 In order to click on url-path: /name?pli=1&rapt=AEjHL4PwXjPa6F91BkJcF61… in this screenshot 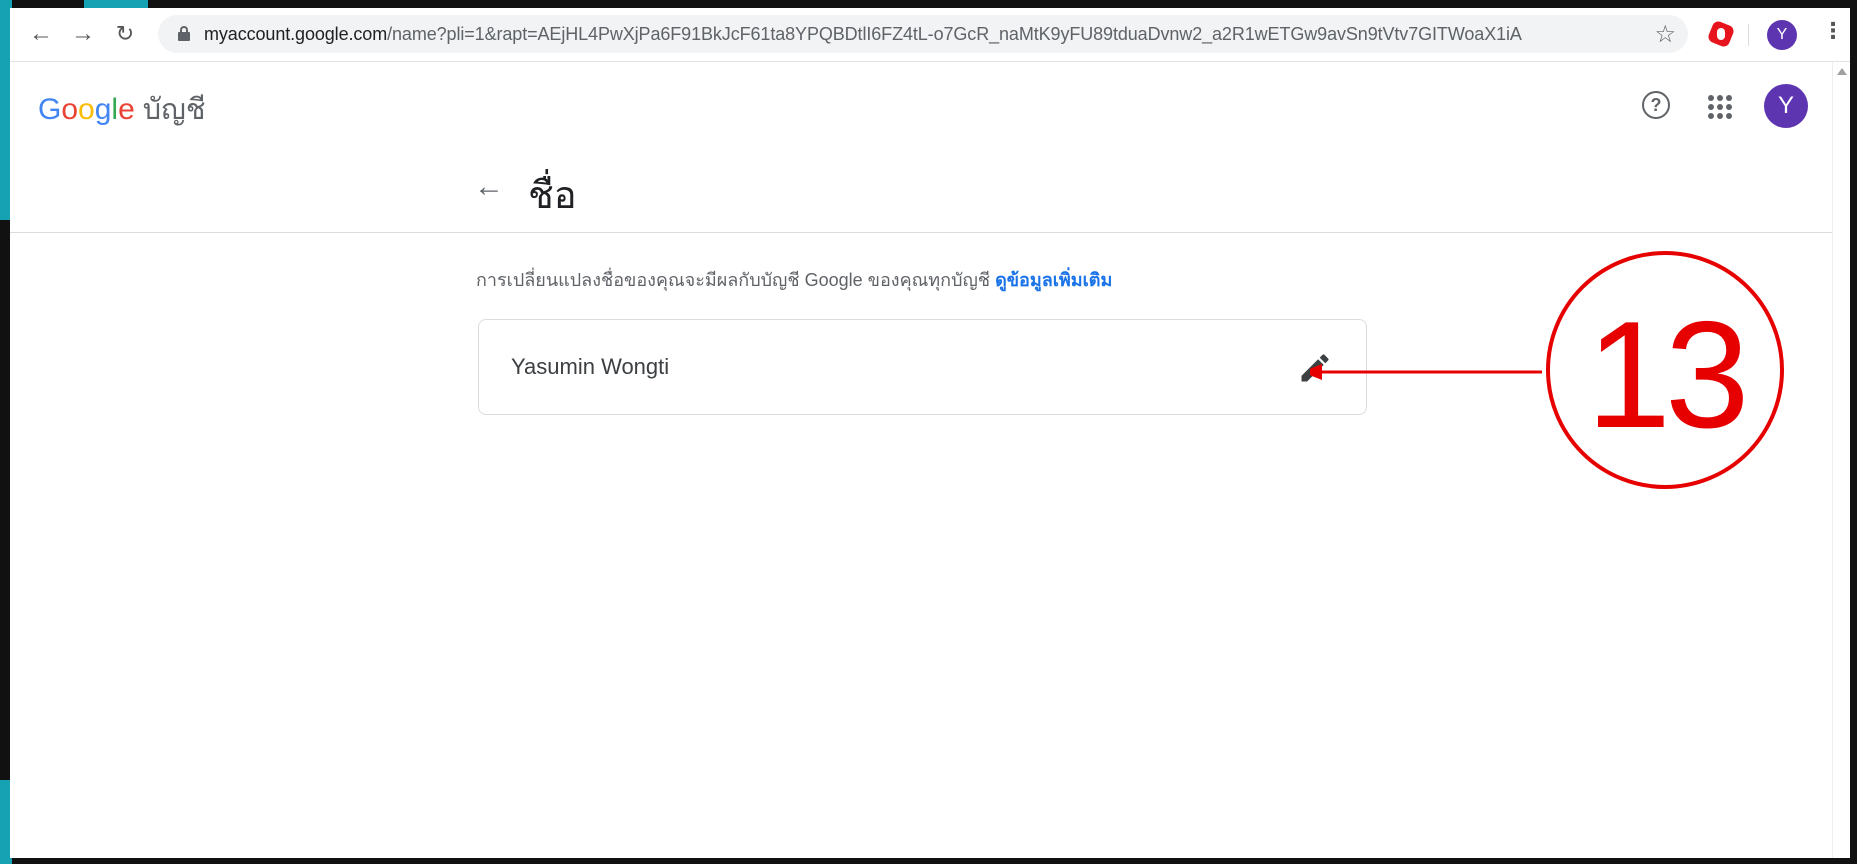, I will do `click(954, 34)`.